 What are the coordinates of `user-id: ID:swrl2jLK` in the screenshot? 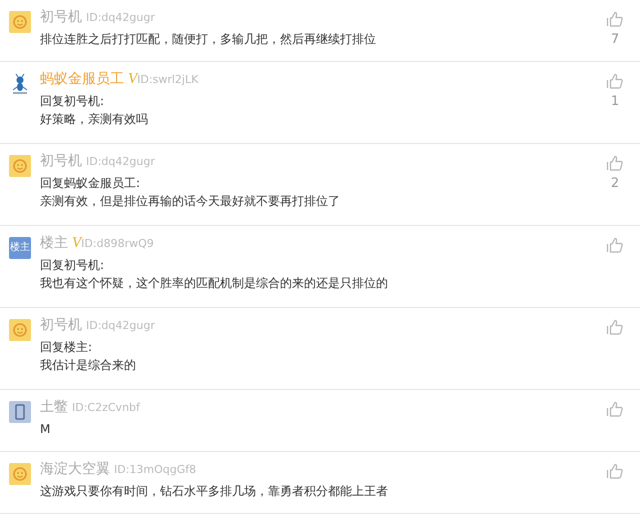 It's located at (167, 79).